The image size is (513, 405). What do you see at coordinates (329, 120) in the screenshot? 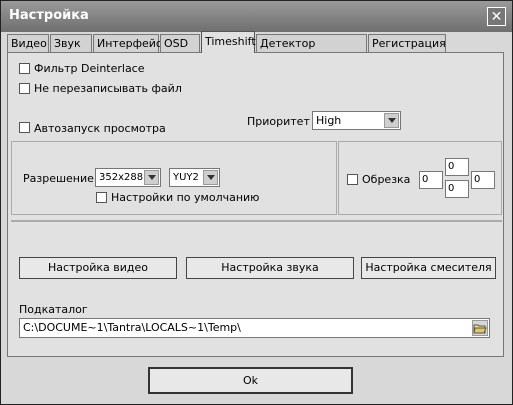
I see `priority-value: High` at bounding box center [329, 120].